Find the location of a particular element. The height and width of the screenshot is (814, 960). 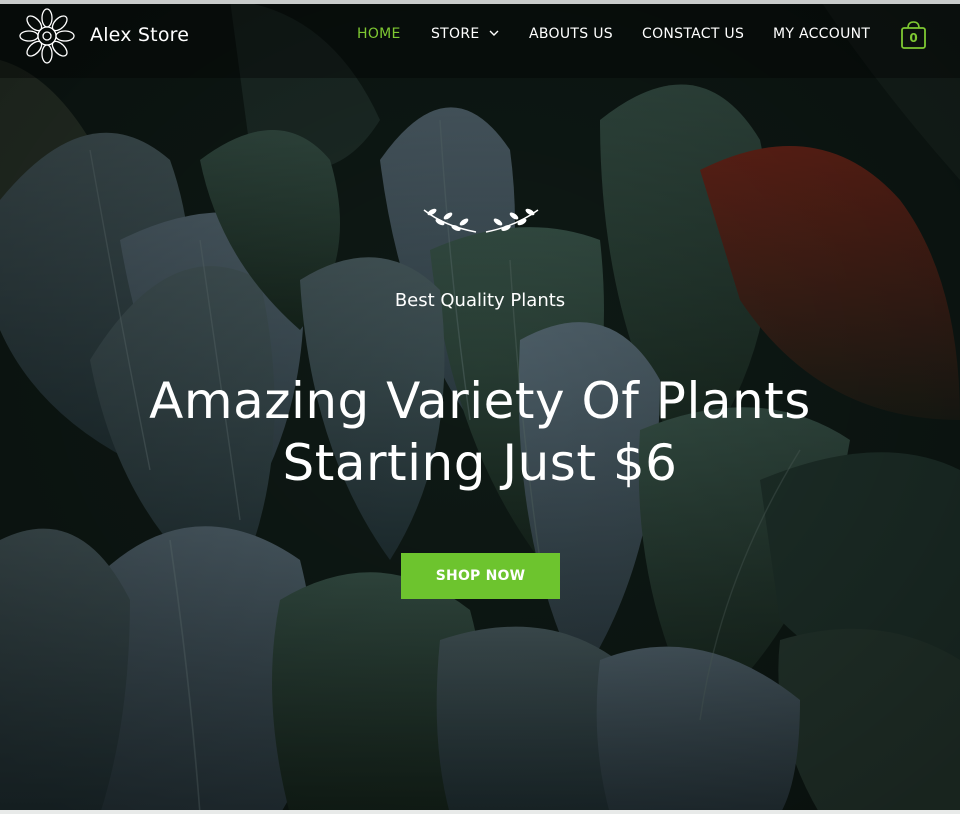

page-bottom-strip is located at coordinates (480, 812).